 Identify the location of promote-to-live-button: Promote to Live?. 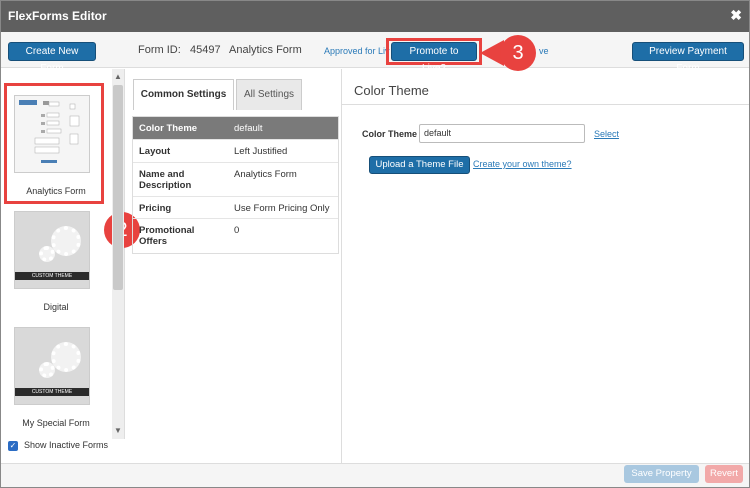
(434, 58).